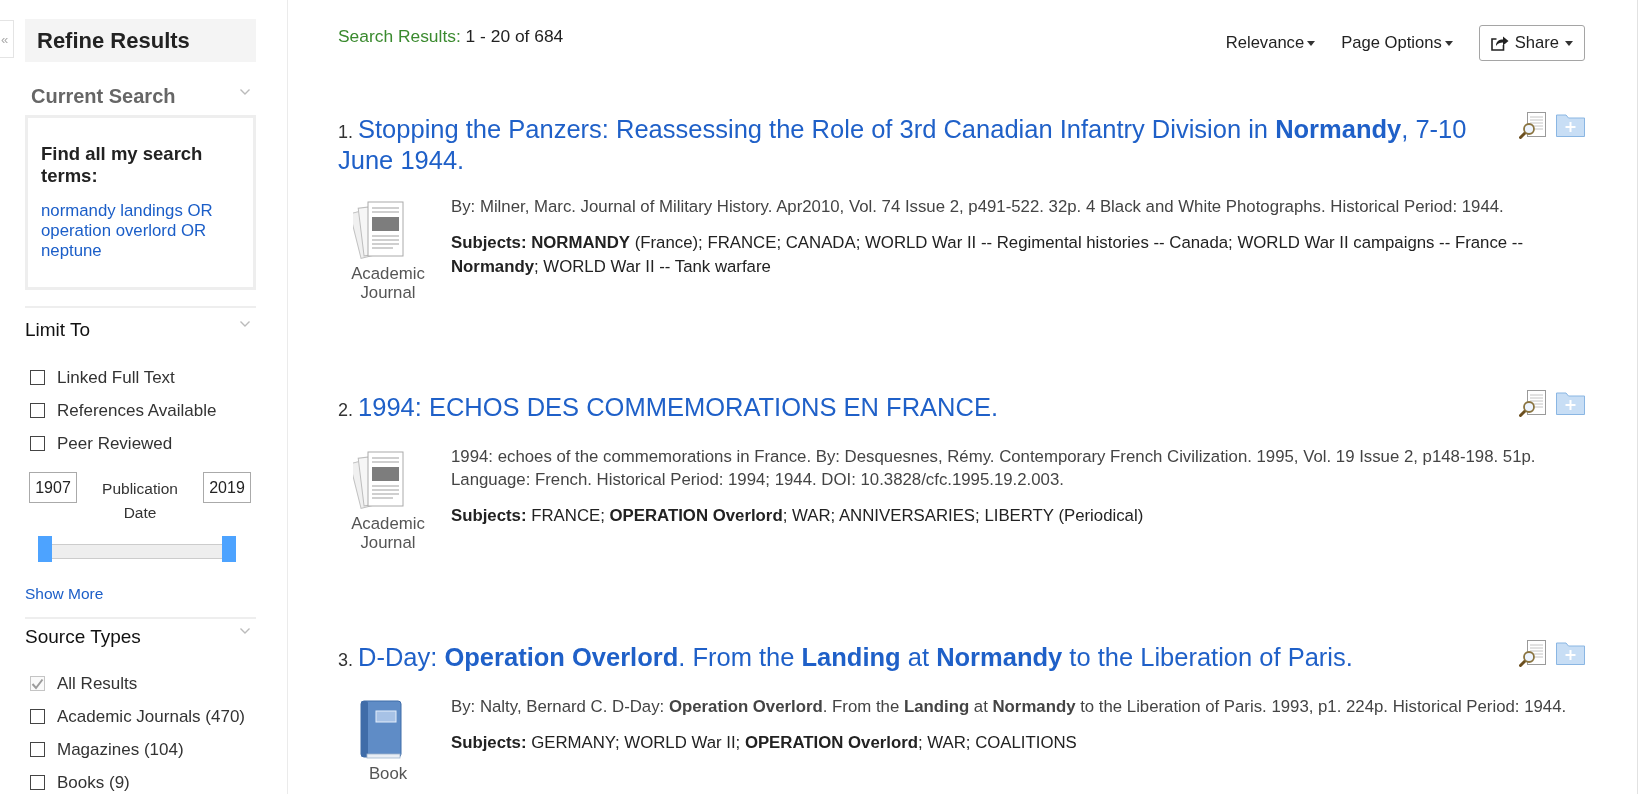  I want to click on checkbox-label: All Results, so click(97, 683).